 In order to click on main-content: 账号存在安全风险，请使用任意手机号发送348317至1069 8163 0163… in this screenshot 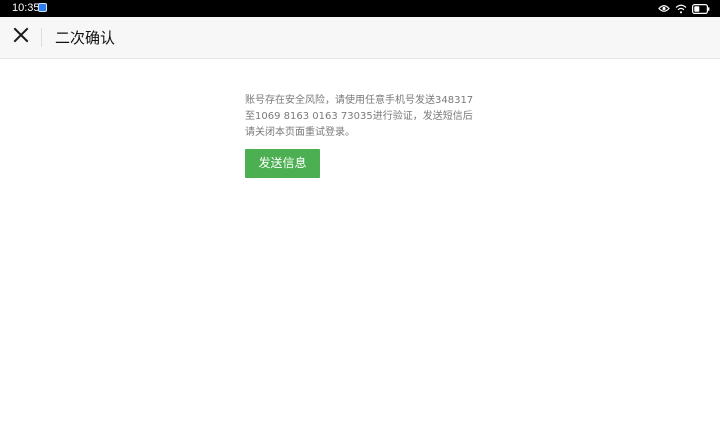, I will do `click(361, 135)`.